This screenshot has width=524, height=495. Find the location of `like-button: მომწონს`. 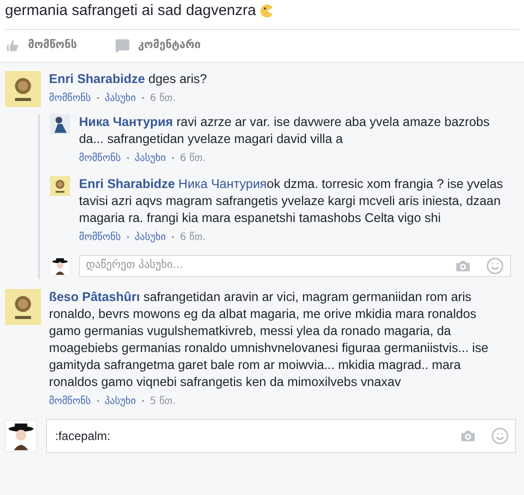

like-button: მომწონს is located at coordinates (41, 45).